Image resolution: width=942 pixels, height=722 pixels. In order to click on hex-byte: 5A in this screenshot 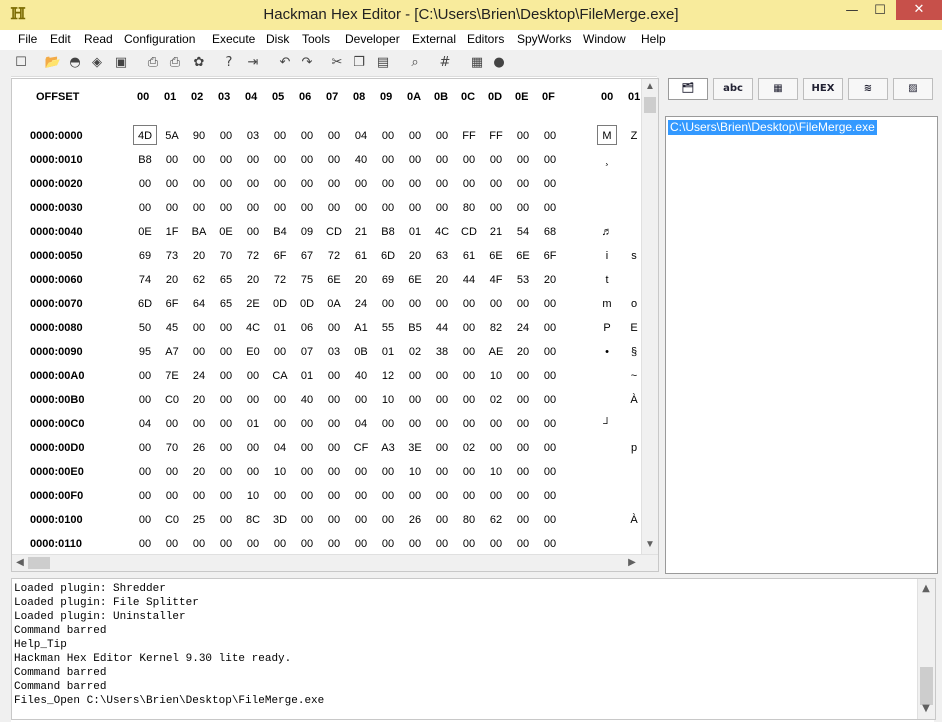, I will do `click(172, 136)`.